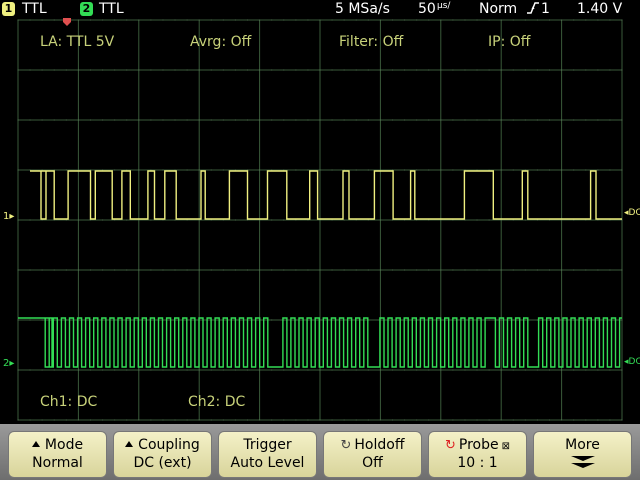 This screenshot has width=640, height=480. Describe the element at coordinates (320, 9) in the screenshot. I see `status-bar: 1 TTL 2 TTL 5 MSa/s 50 µs/ Norm 1 1.40 V` at that location.